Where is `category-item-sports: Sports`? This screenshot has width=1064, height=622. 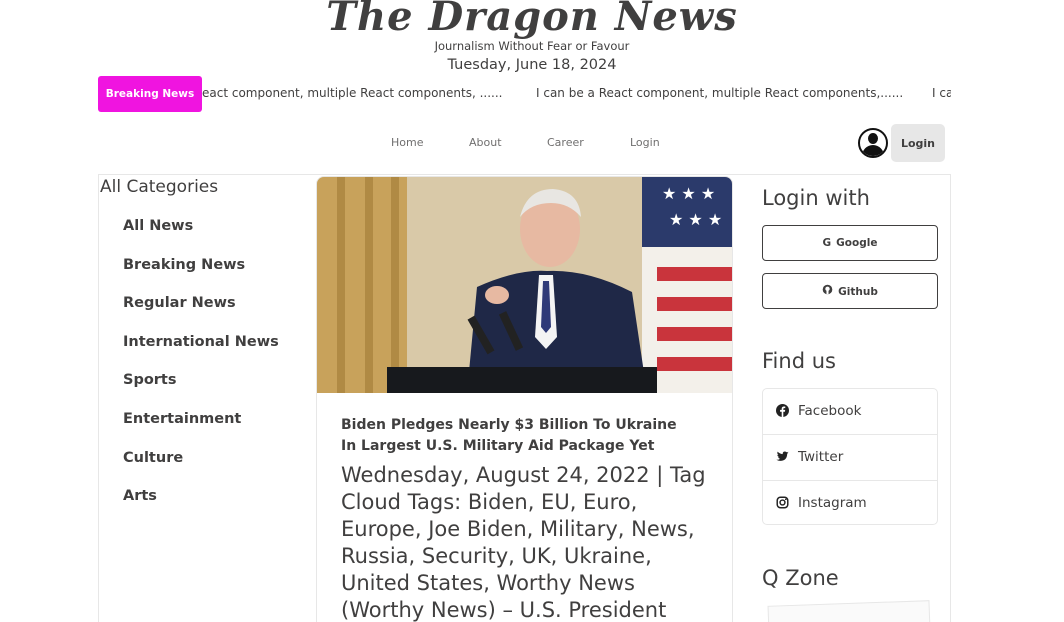 category-item-sports: Sports is located at coordinates (201, 388).